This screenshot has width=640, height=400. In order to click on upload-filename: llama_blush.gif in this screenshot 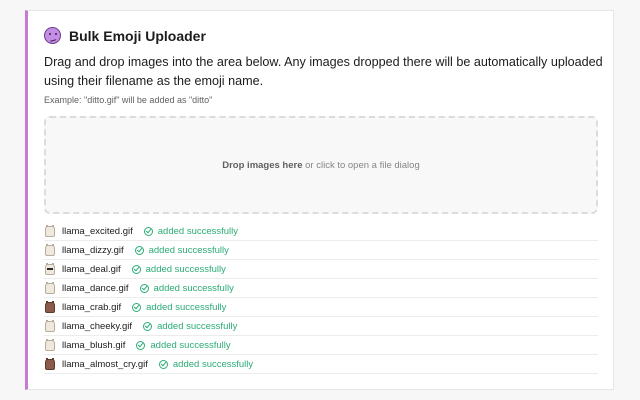, I will do `click(94, 345)`.